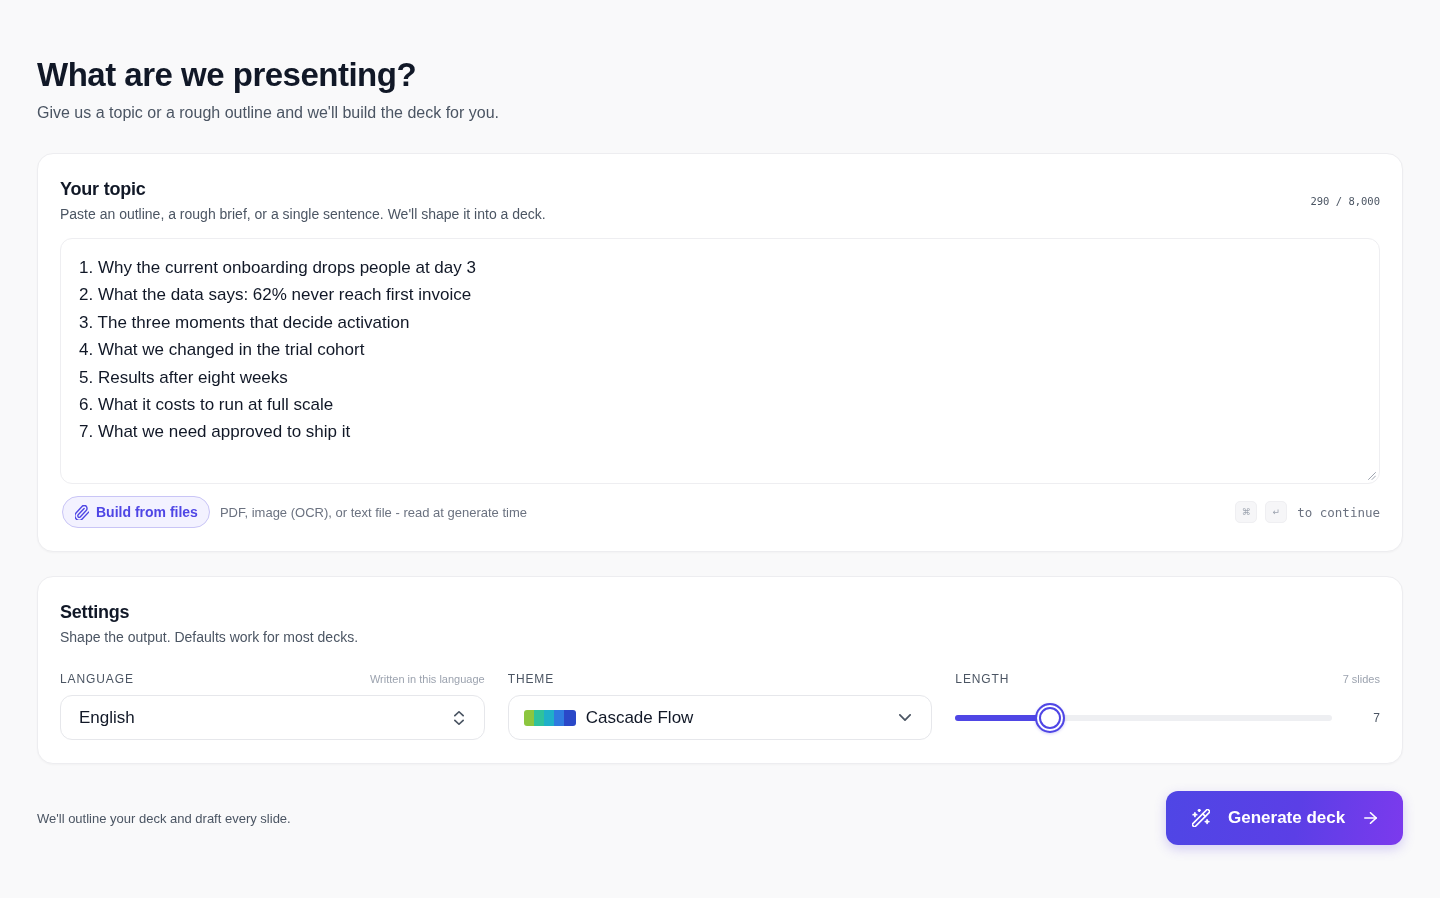 The image size is (1440, 898). Describe the element at coordinates (268, 113) in the screenshot. I see `page-subtitle: Give us a topic or a rough outline and we'll build the deck for you.` at that location.